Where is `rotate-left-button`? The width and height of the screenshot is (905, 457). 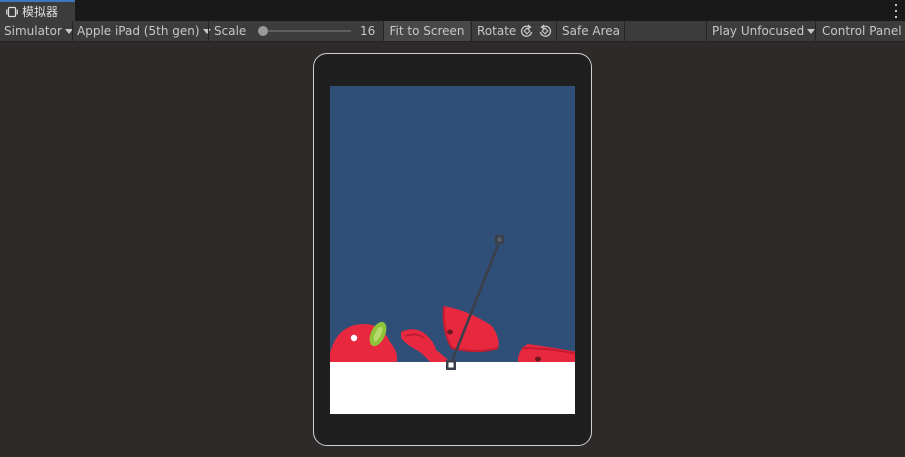 rotate-left-button is located at coordinates (527, 31).